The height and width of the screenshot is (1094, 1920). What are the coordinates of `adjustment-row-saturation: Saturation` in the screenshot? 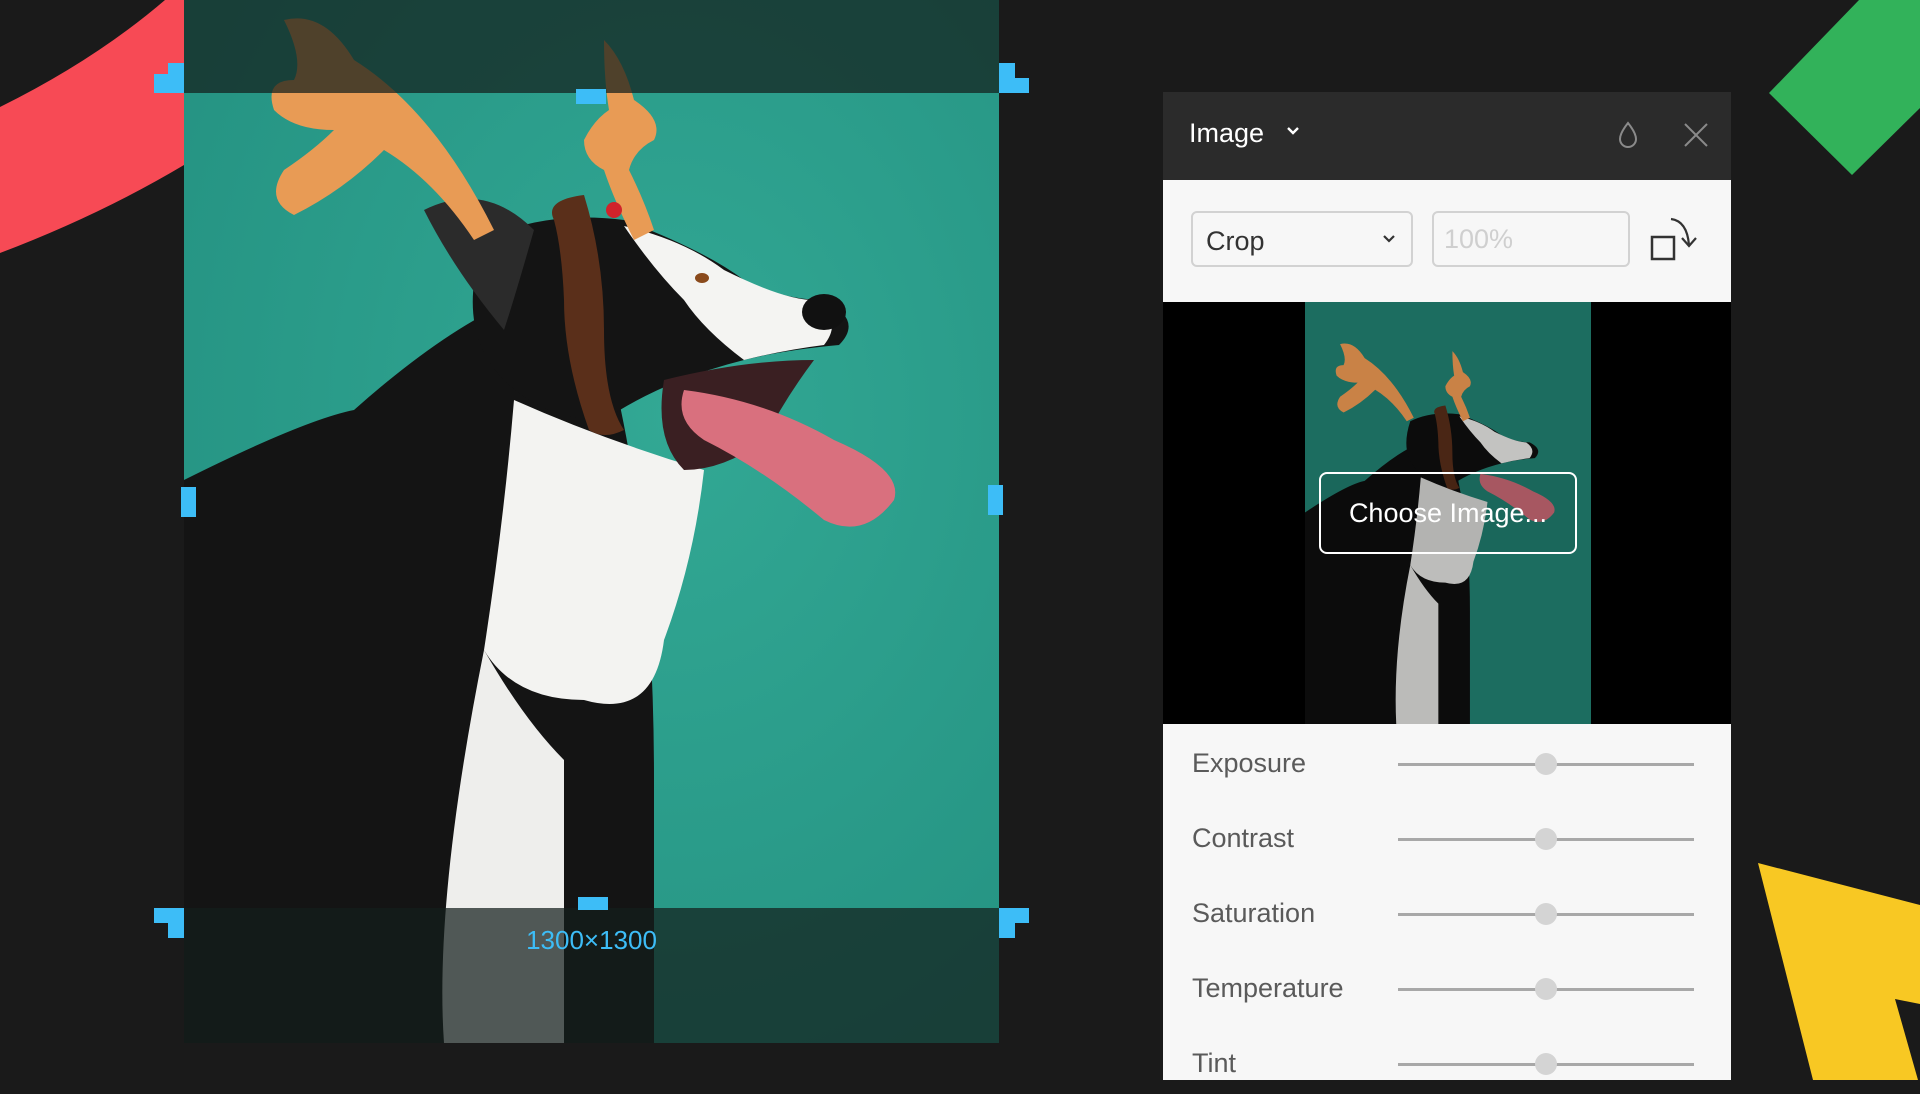 It's located at (1447, 914).